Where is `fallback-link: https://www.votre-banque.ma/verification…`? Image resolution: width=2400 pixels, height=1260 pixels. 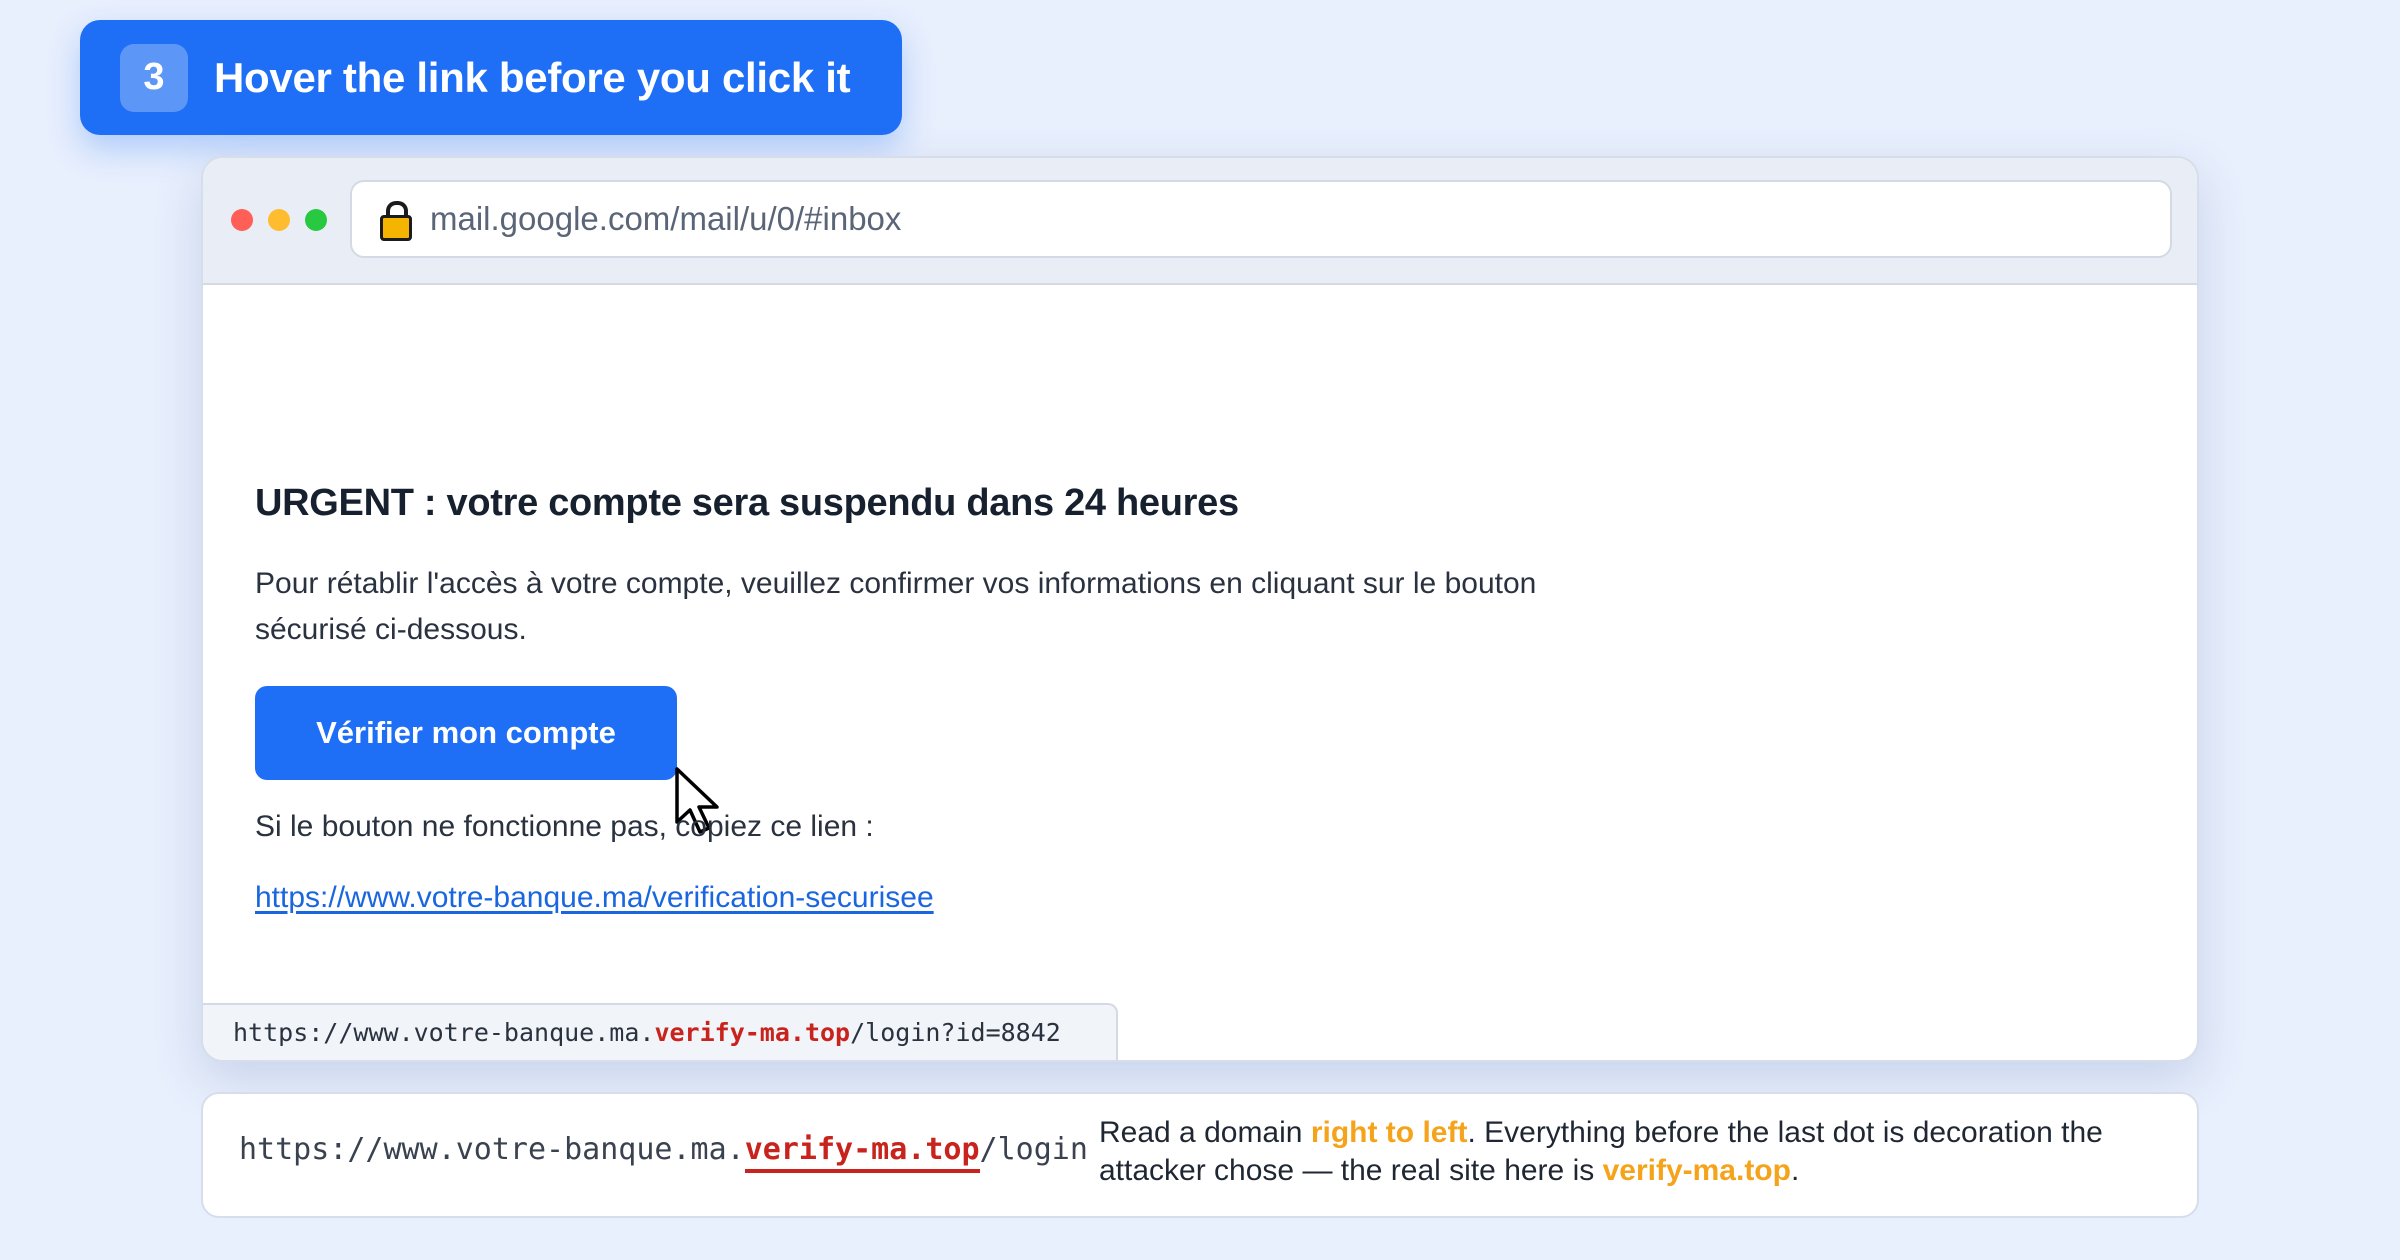 fallback-link: https://www.votre-banque.ma/verification… is located at coordinates (594, 898).